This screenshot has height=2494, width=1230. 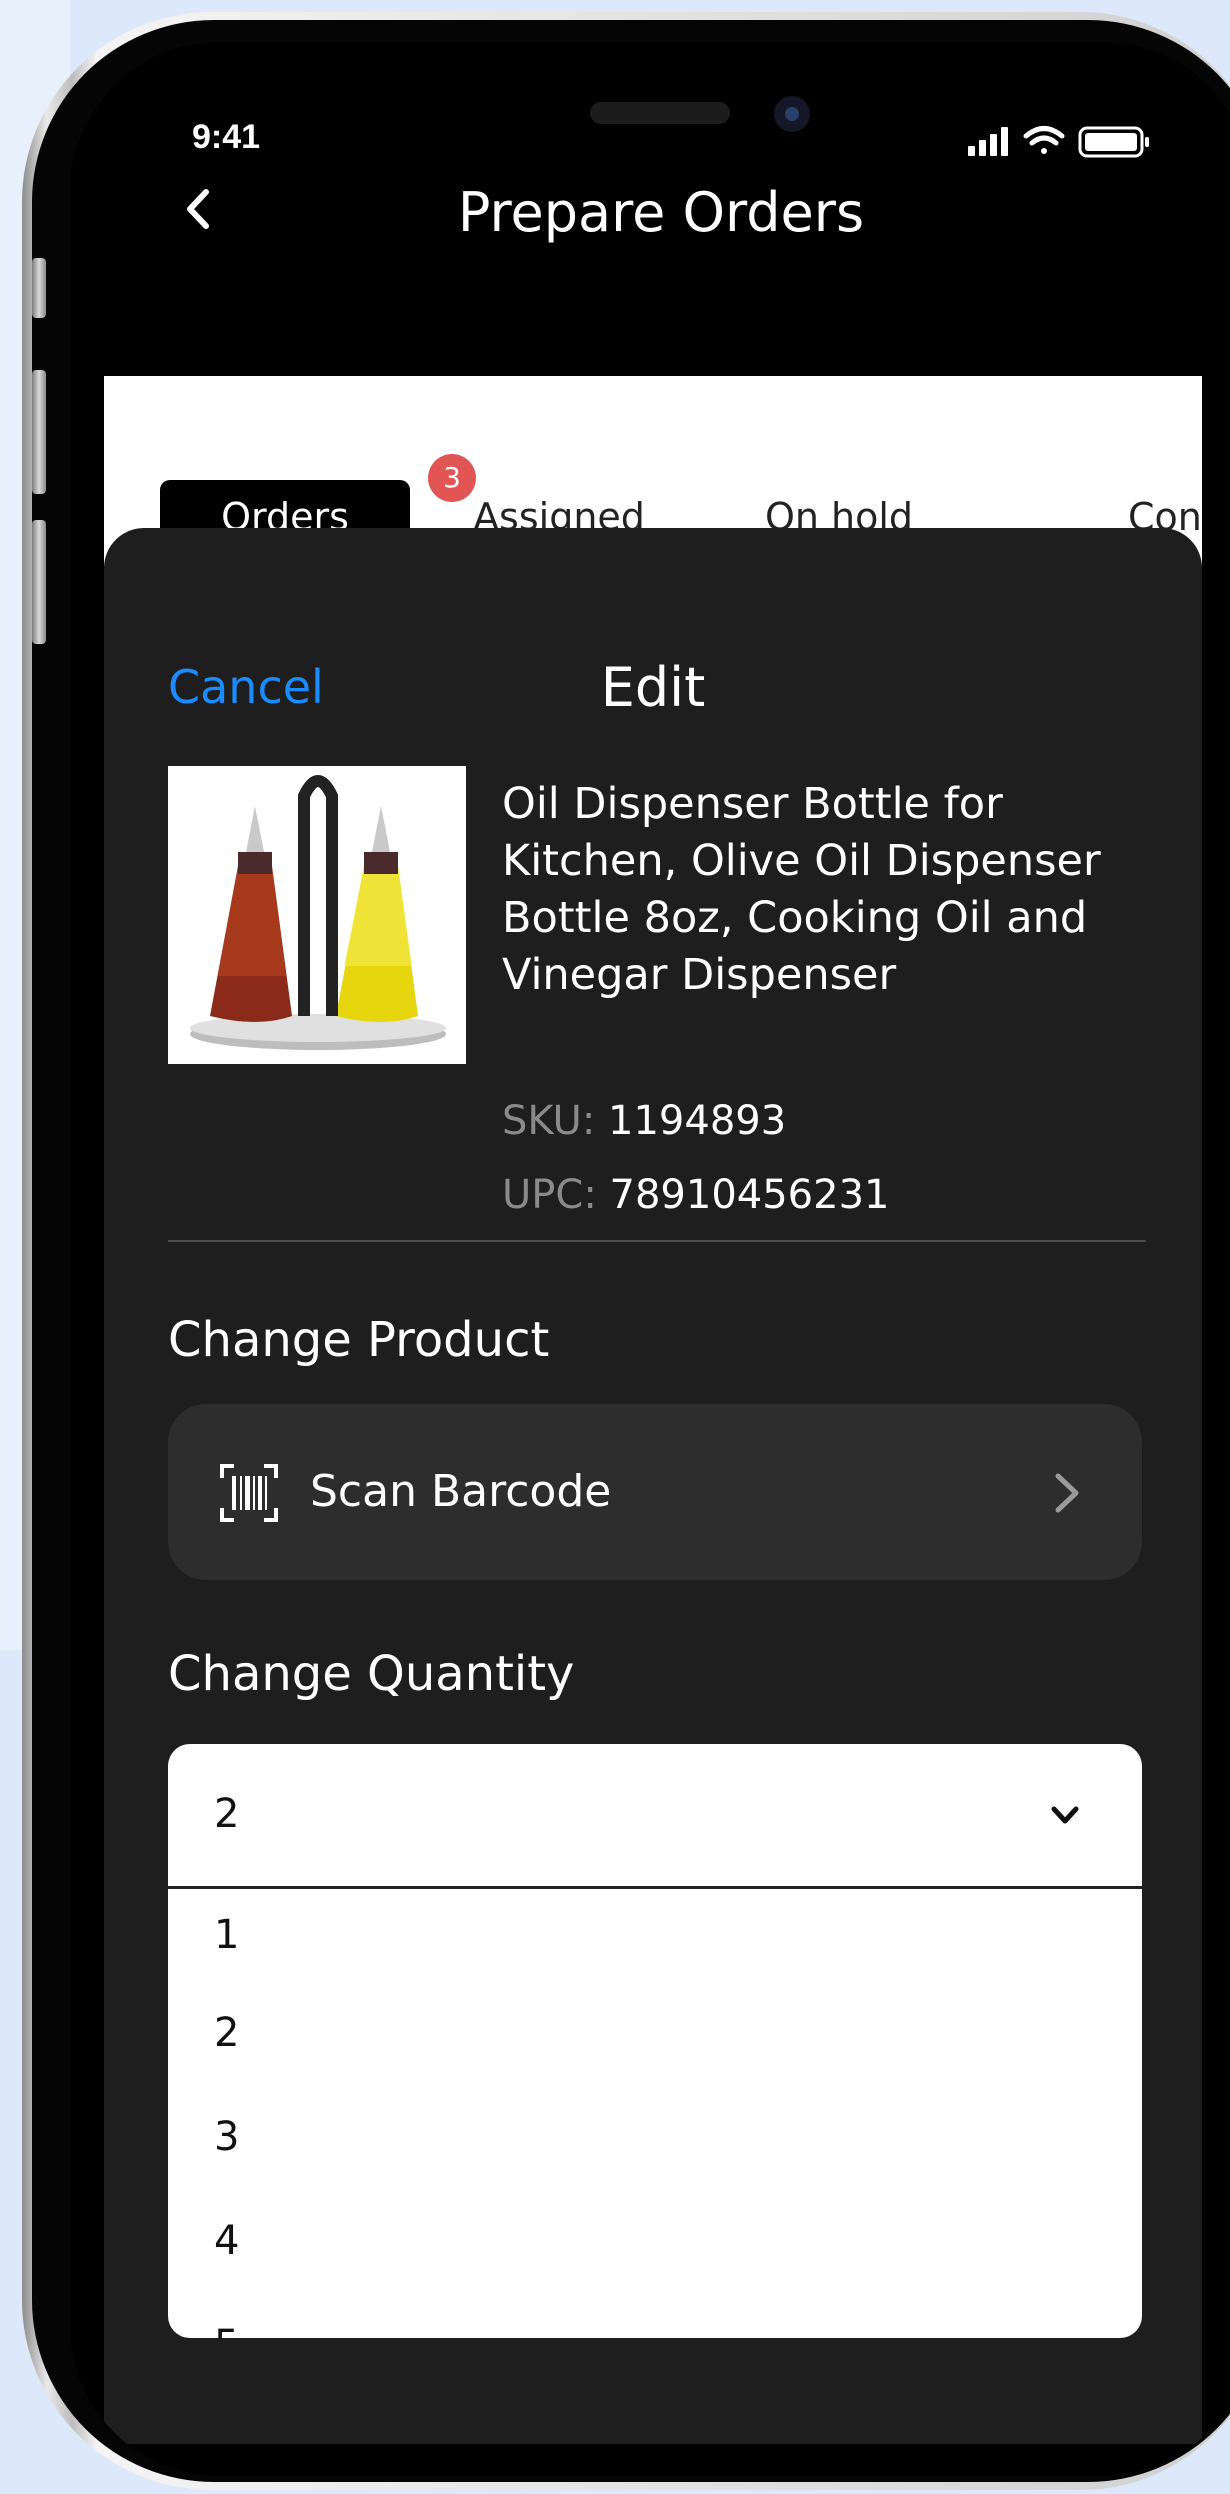 I want to click on volume-down-button, so click(x=39, y=582).